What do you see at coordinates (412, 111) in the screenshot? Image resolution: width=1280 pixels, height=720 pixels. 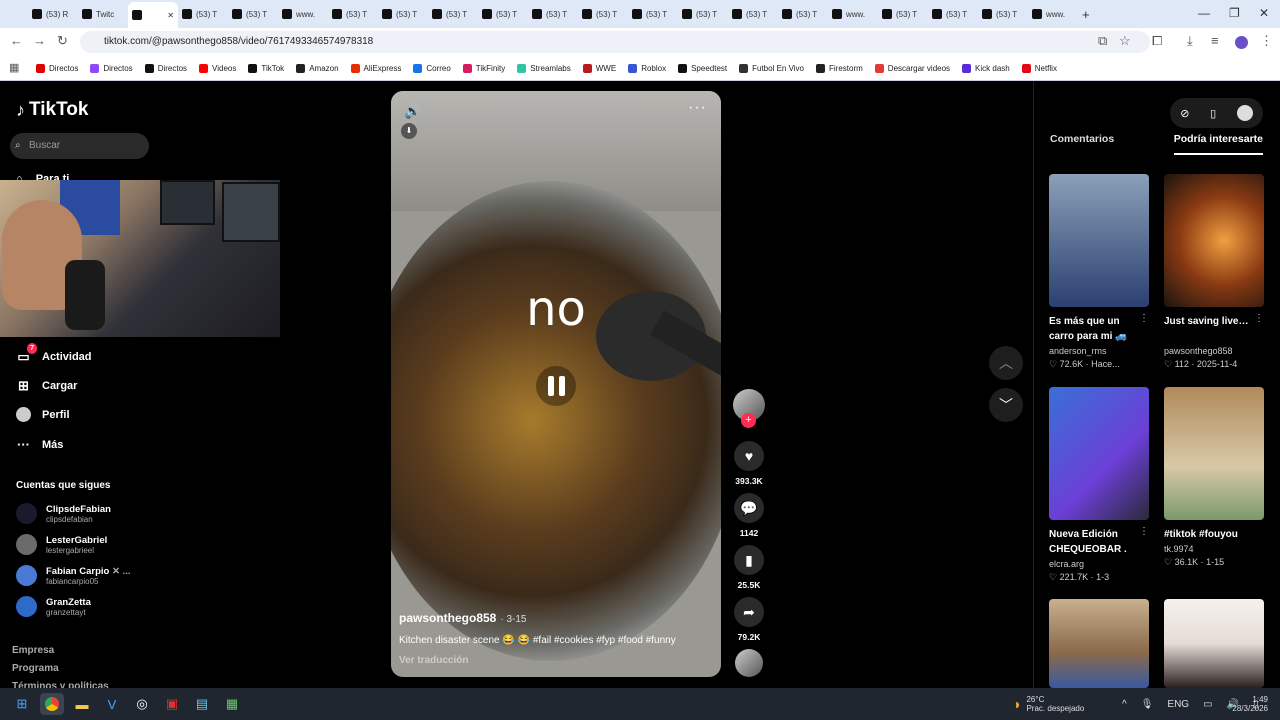 I see `volume-icon: 🔊` at bounding box center [412, 111].